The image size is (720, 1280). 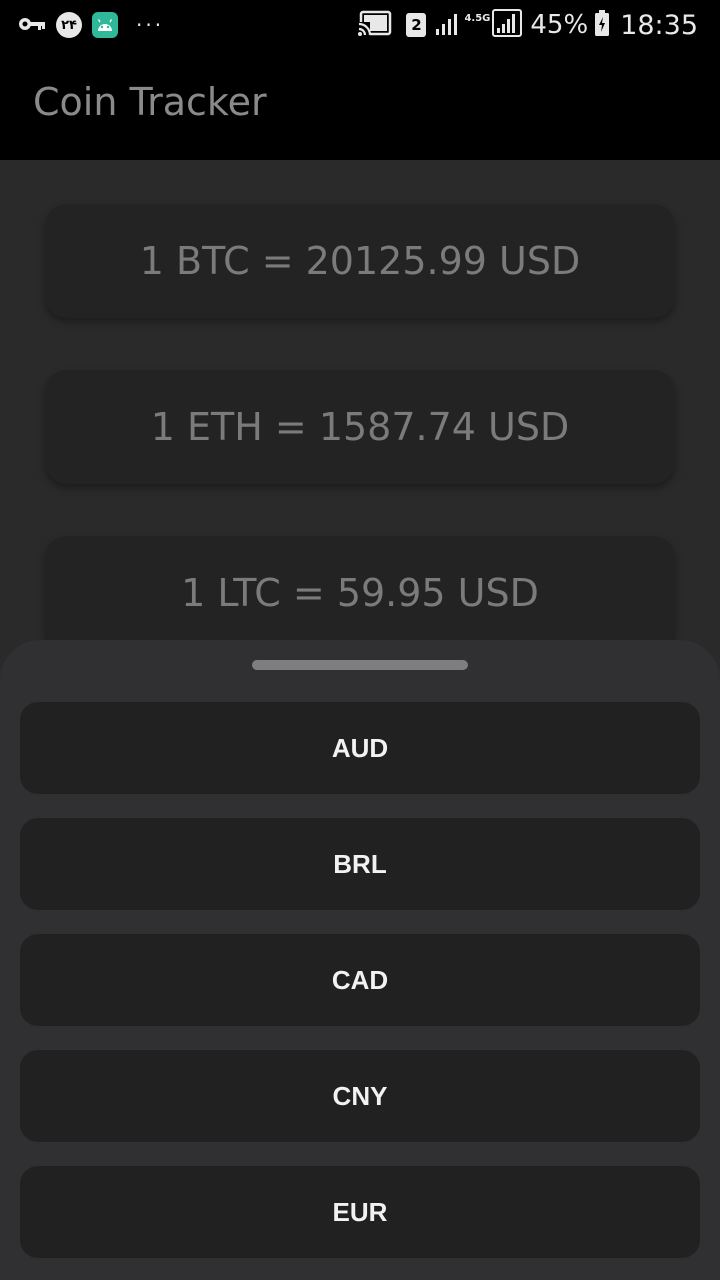 I want to click on status-bar: ۲۴ ··· 2 4.5G 45% 18:35, so click(x=360, y=25).